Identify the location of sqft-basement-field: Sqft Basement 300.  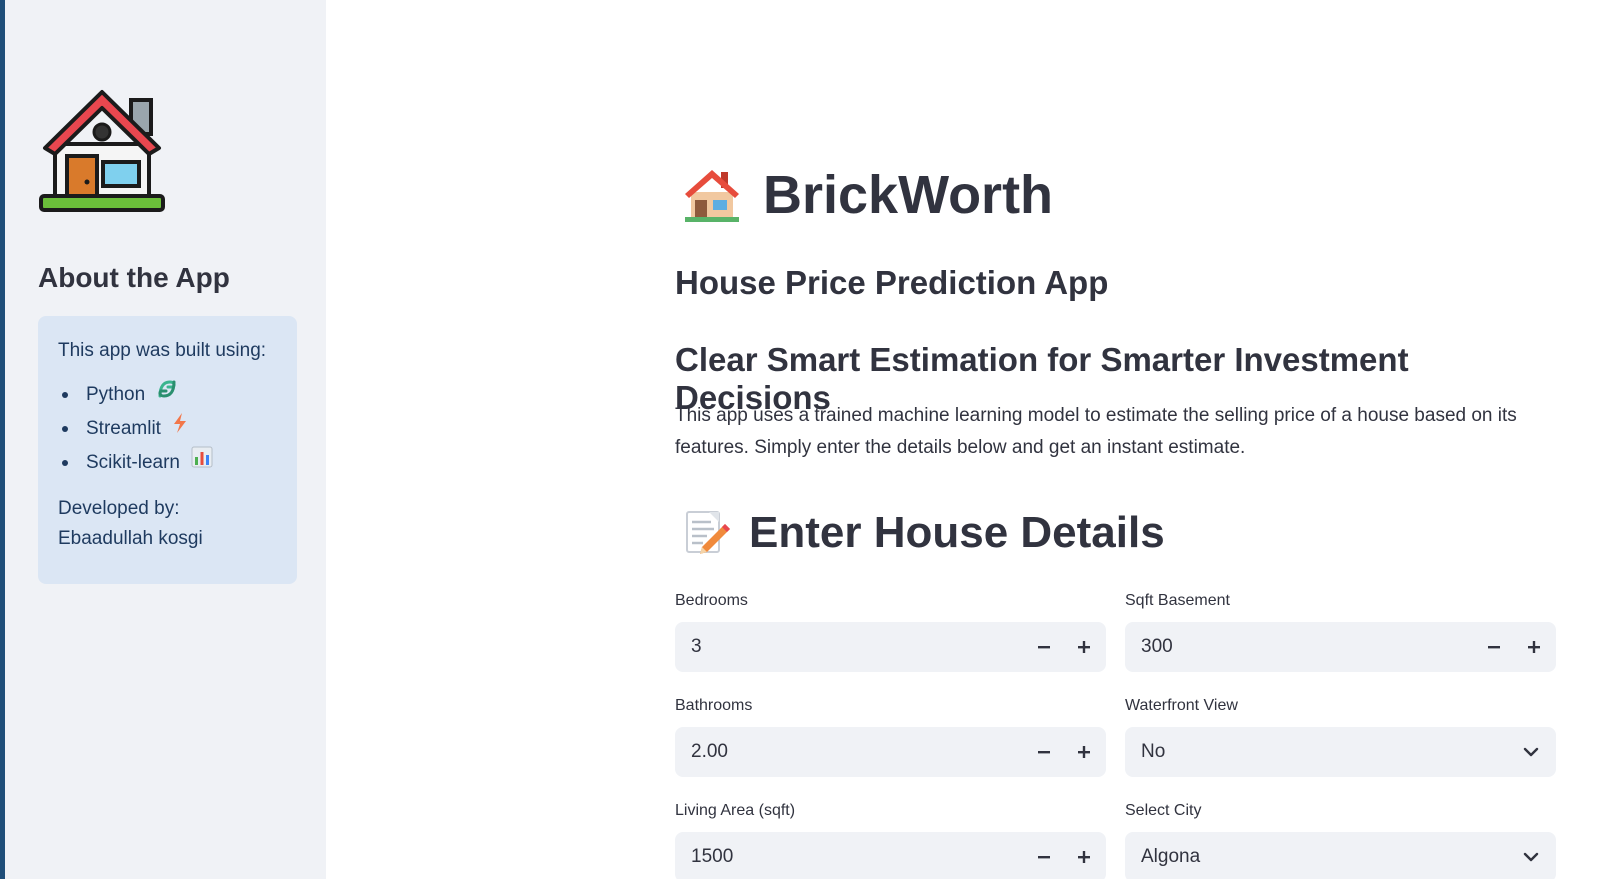
(1340, 631).